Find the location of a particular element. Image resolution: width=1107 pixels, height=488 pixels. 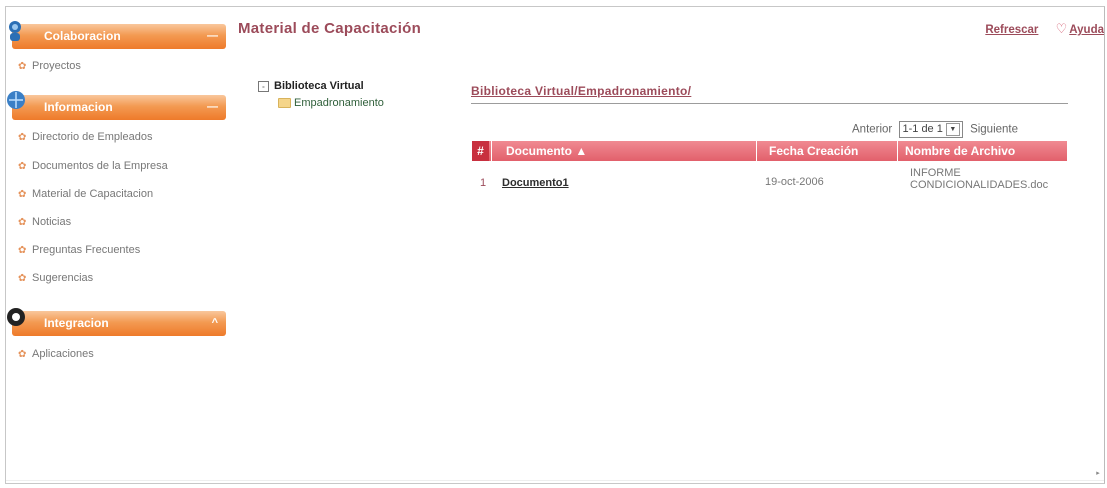

section-header-colaboracion: Colaboracion — is located at coordinates (117, 35).